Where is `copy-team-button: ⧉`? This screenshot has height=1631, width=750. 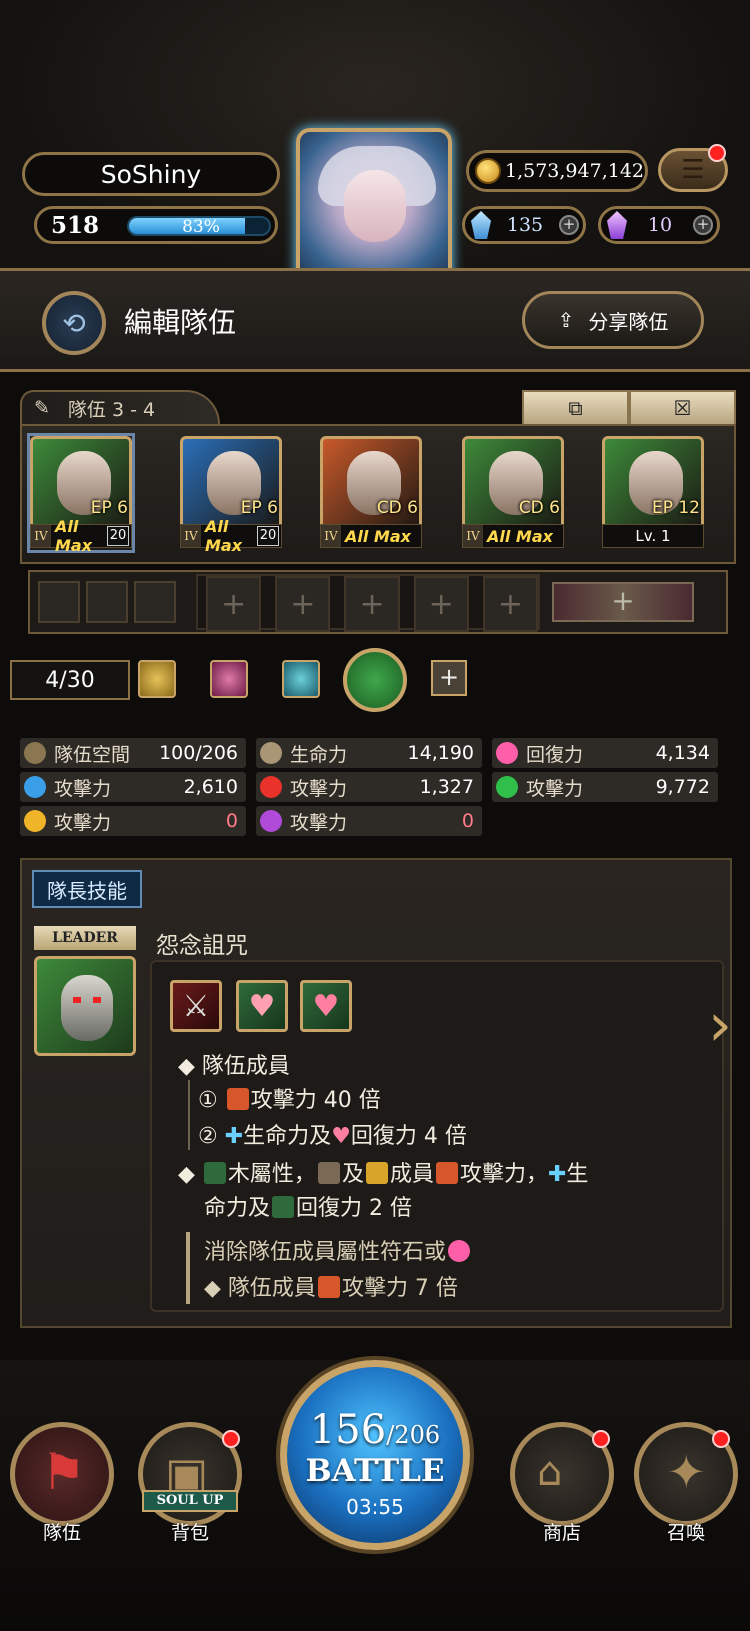
copy-team-button: ⧉ is located at coordinates (575, 408).